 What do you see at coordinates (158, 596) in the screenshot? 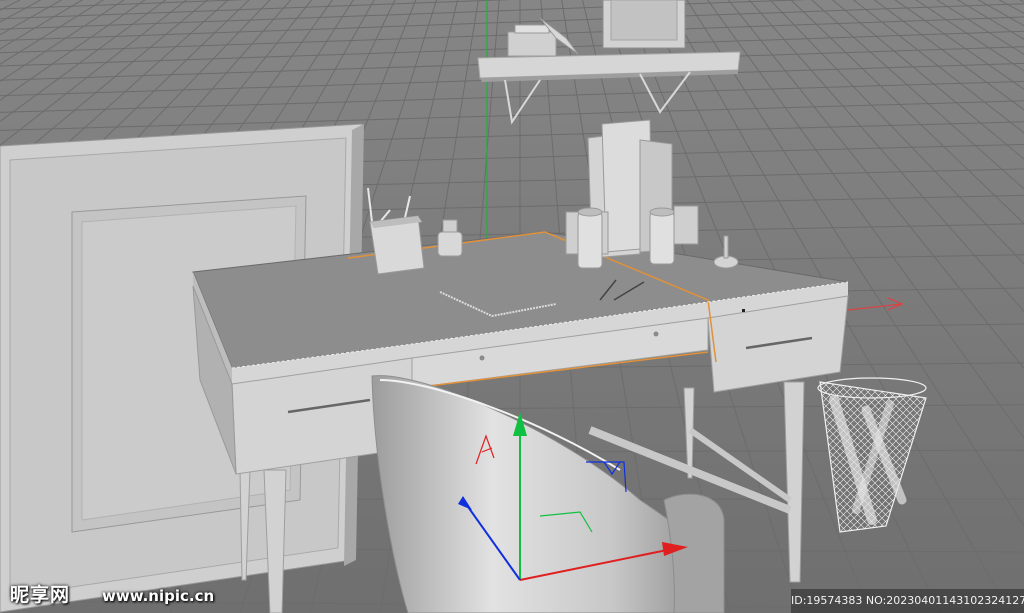
I see `watermark-site: www.nipic.cn` at bounding box center [158, 596].